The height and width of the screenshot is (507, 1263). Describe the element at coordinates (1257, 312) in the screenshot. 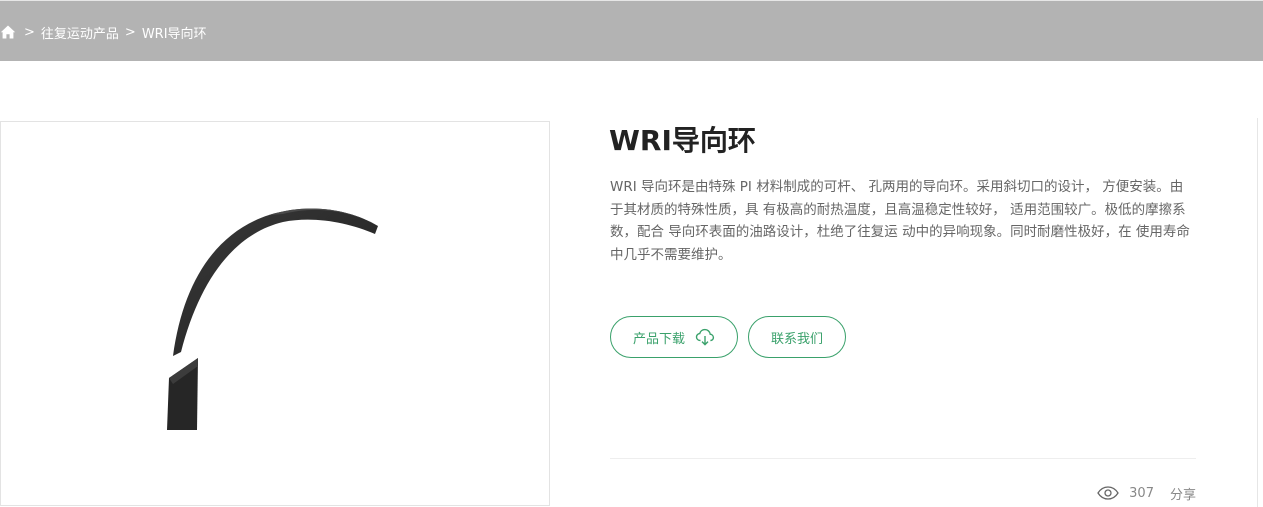

I see `content-border` at that location.